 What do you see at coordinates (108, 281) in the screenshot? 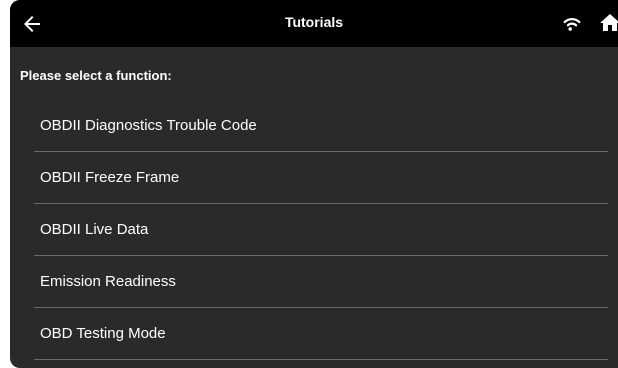
I see `menu-item-label: Emission Readiness` at bounding box center [108, 281].